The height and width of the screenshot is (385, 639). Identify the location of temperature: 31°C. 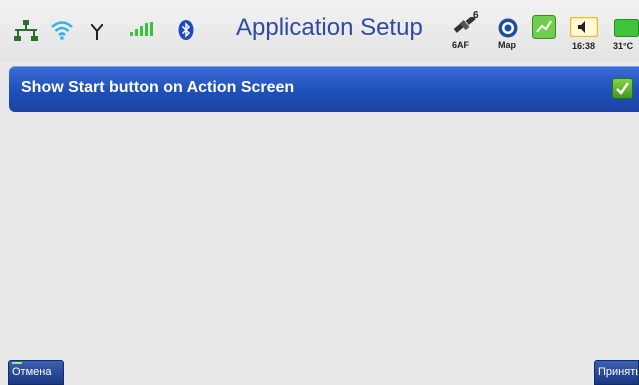
(623, 46).